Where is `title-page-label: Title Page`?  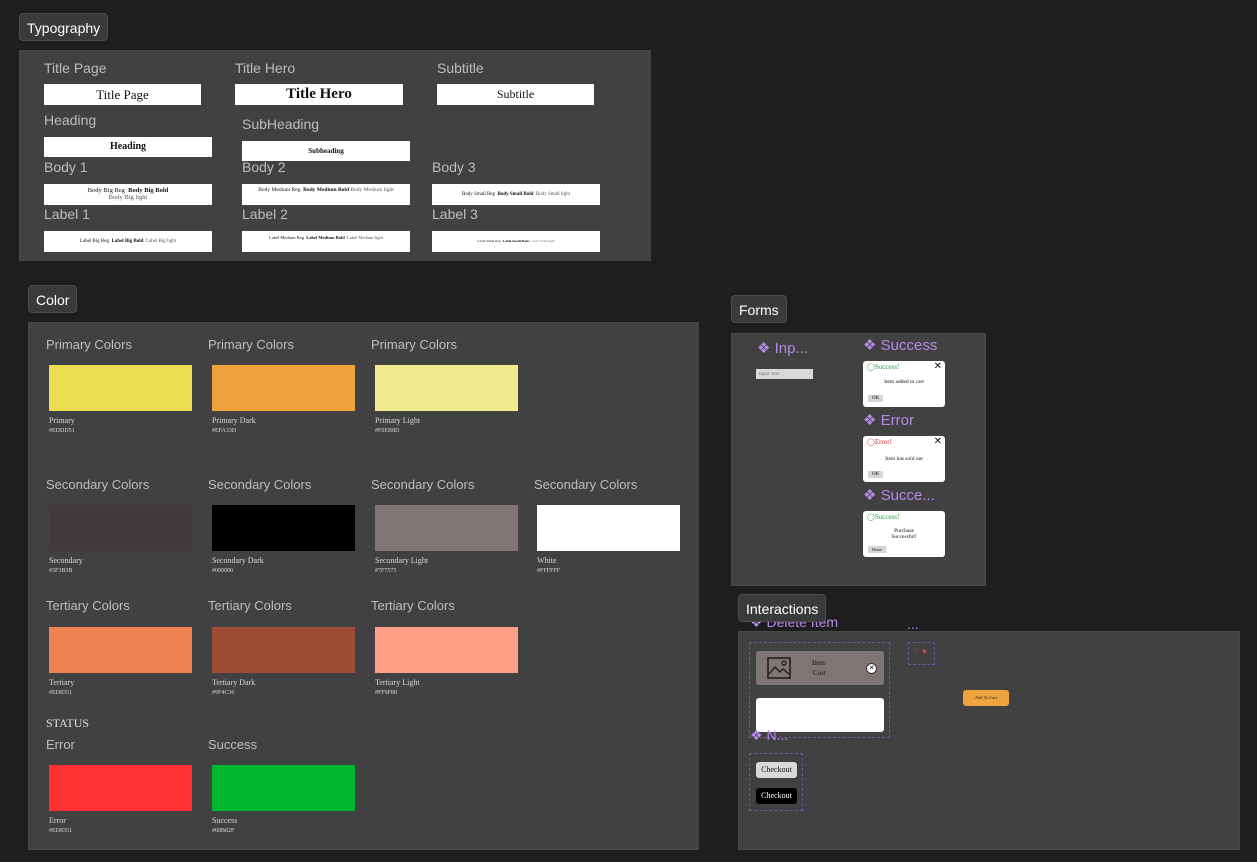 title-page-label: Title Page is located at coordinates (75, 68).